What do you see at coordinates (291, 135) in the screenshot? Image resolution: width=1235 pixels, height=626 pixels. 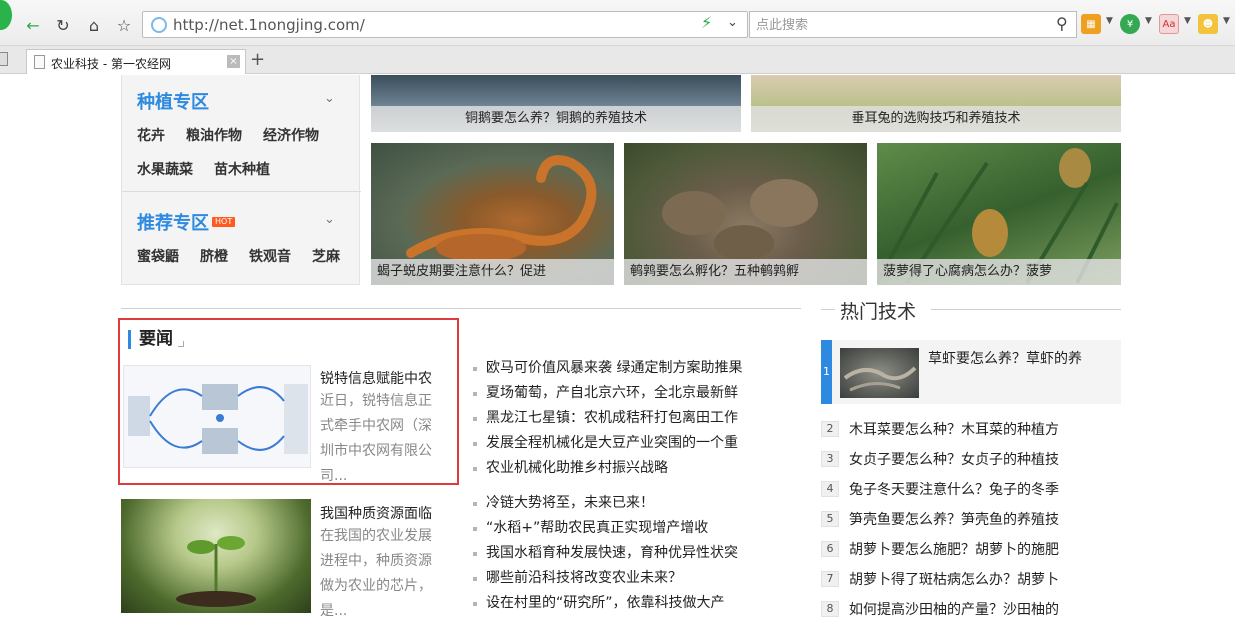 I see `sidebar-link: 经济作物` at bounding box center [291, 135].